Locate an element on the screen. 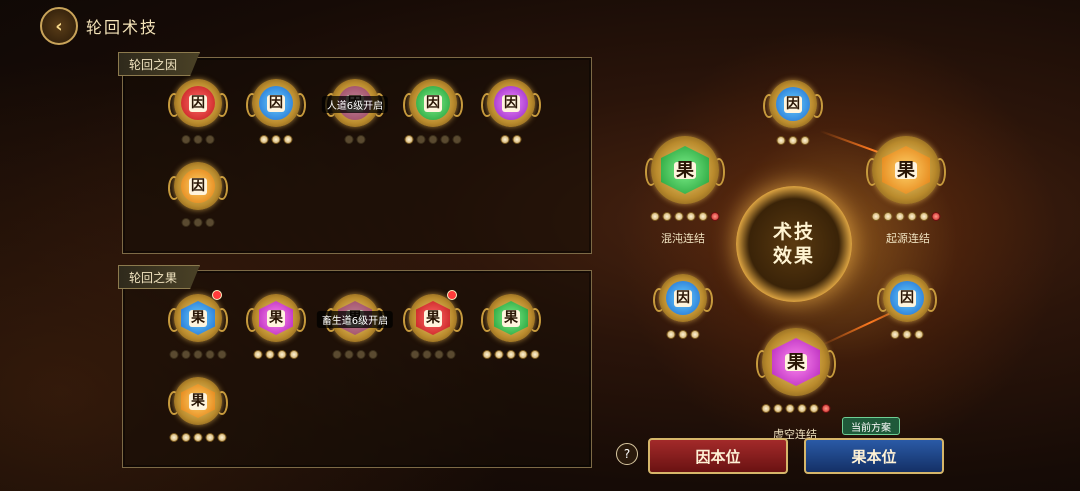  chevron-left-icon: ‹ is located at coordinates (59, 26).